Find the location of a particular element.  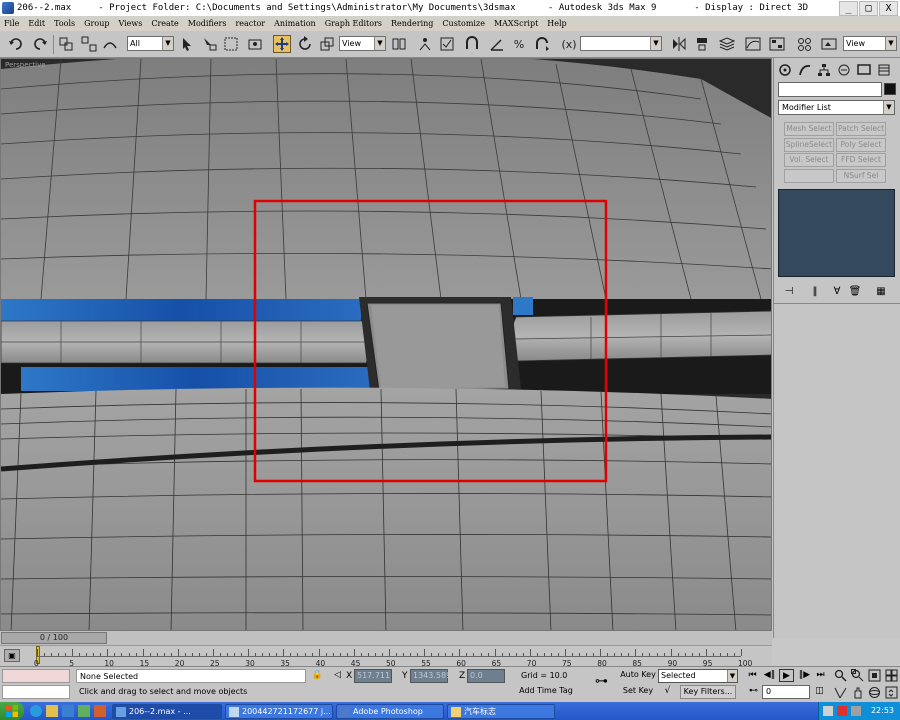

make-unique-icon: ∀ is located at coordinates (837, 291).